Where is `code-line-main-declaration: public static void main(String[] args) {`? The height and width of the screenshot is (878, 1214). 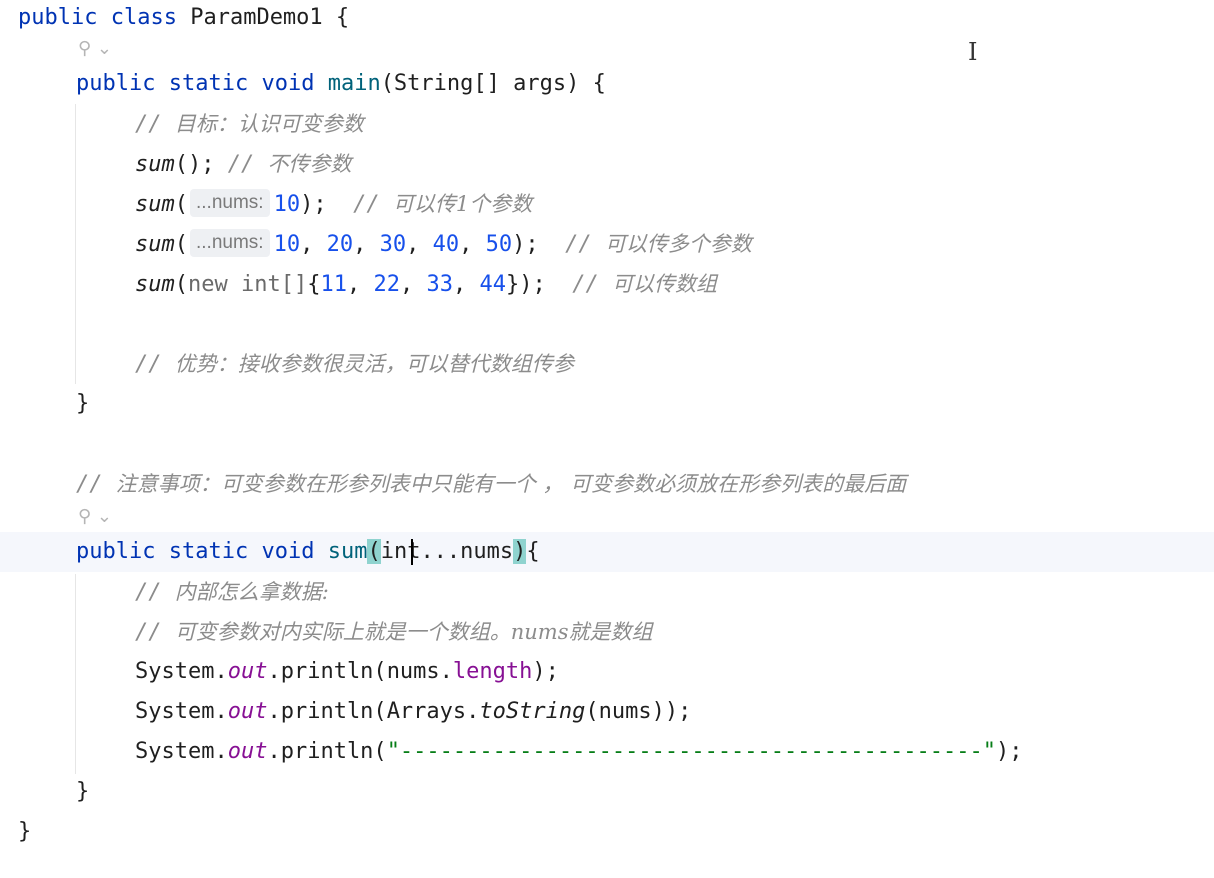
code-line-main-declaration: public static void main(String[] args) { is located at coordinates (645, 84).